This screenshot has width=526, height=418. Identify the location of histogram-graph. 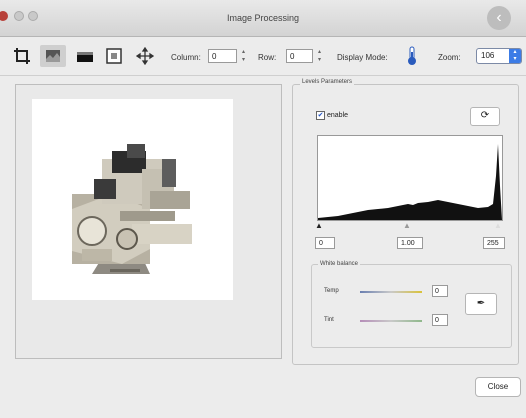
(410, 182).